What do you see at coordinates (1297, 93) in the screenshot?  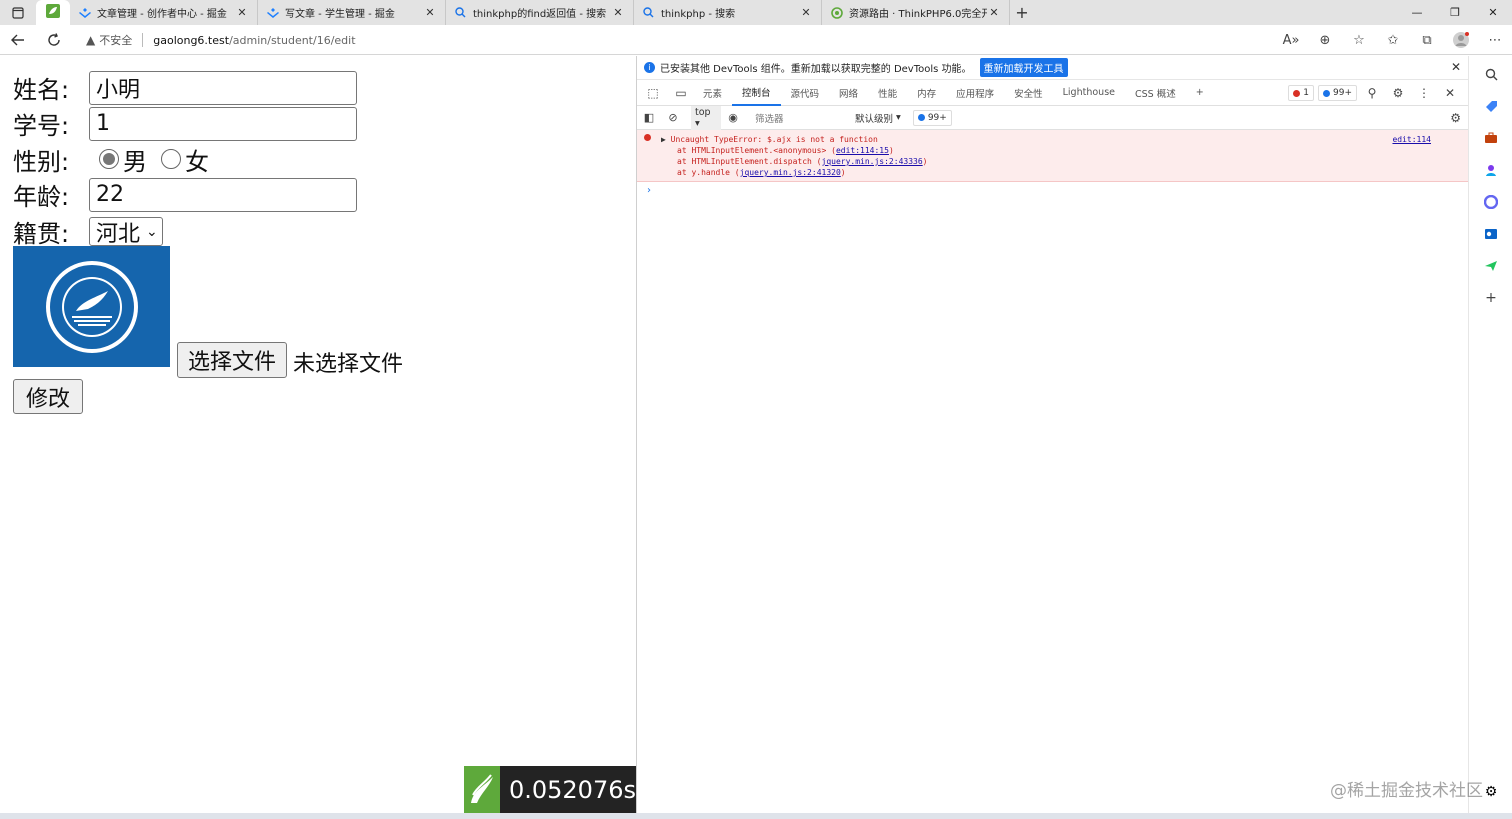 I see `error-icon` at bounding box center [1297, 93].